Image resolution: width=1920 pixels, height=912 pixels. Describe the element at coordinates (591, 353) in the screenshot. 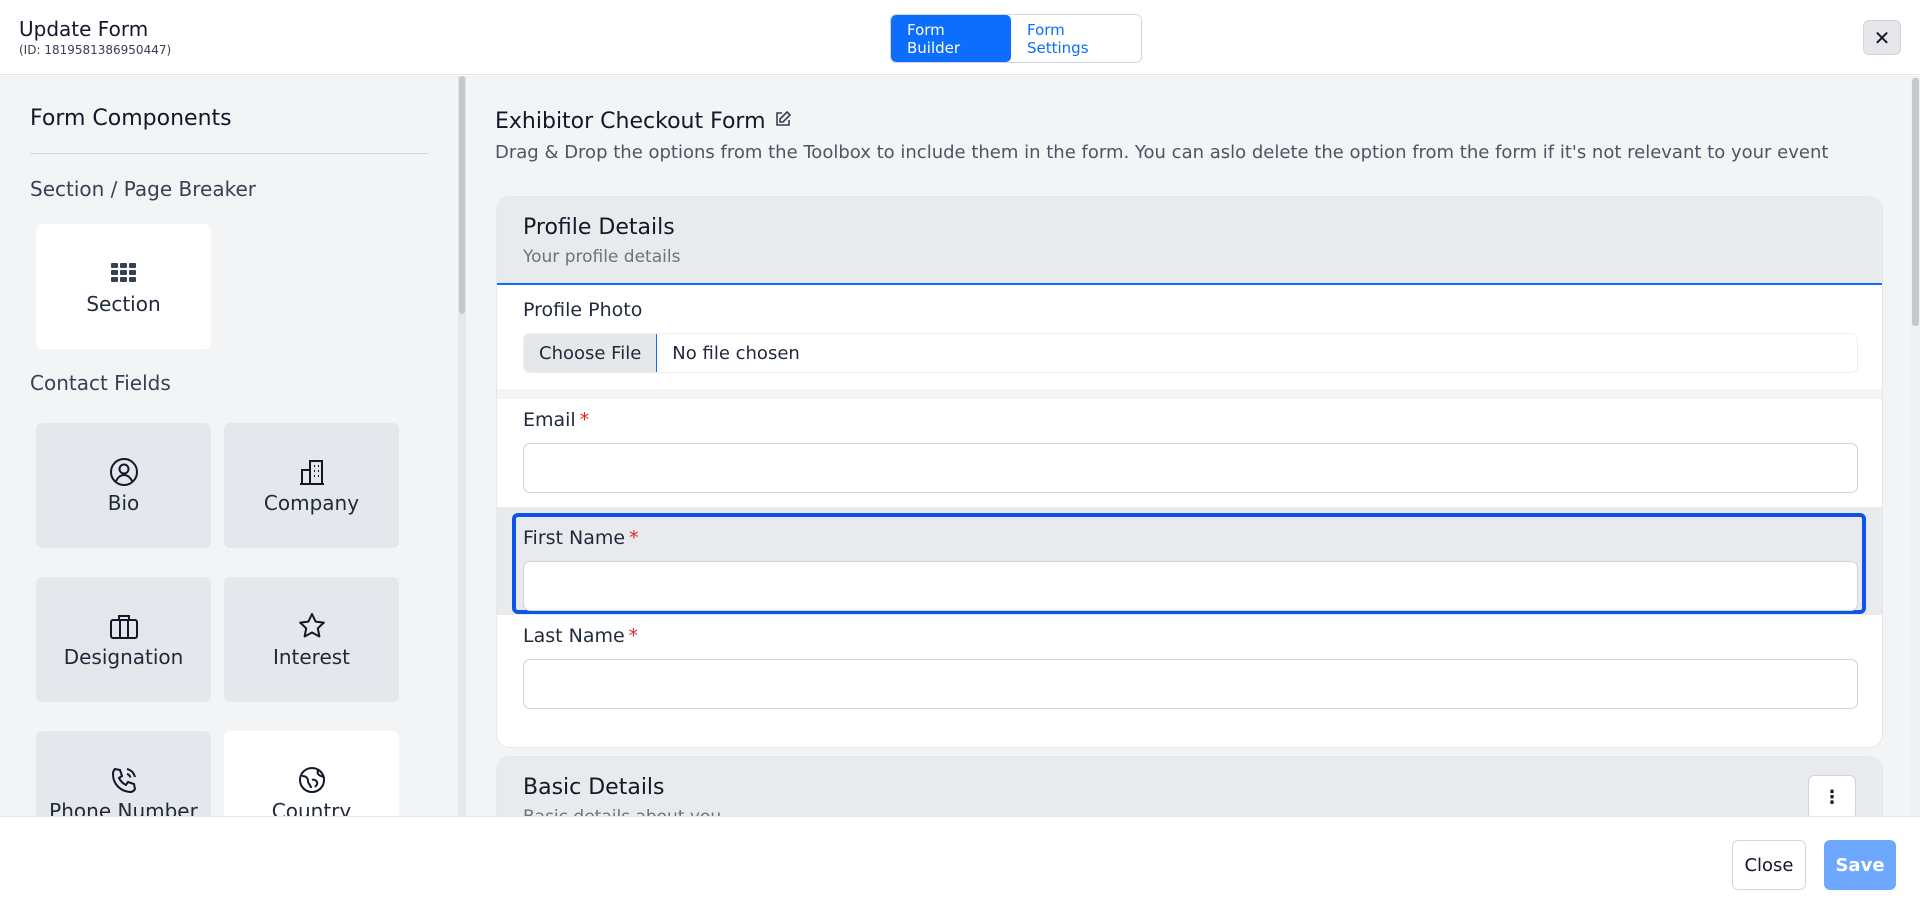

I see `choose-file-button: Choose File` at that location.